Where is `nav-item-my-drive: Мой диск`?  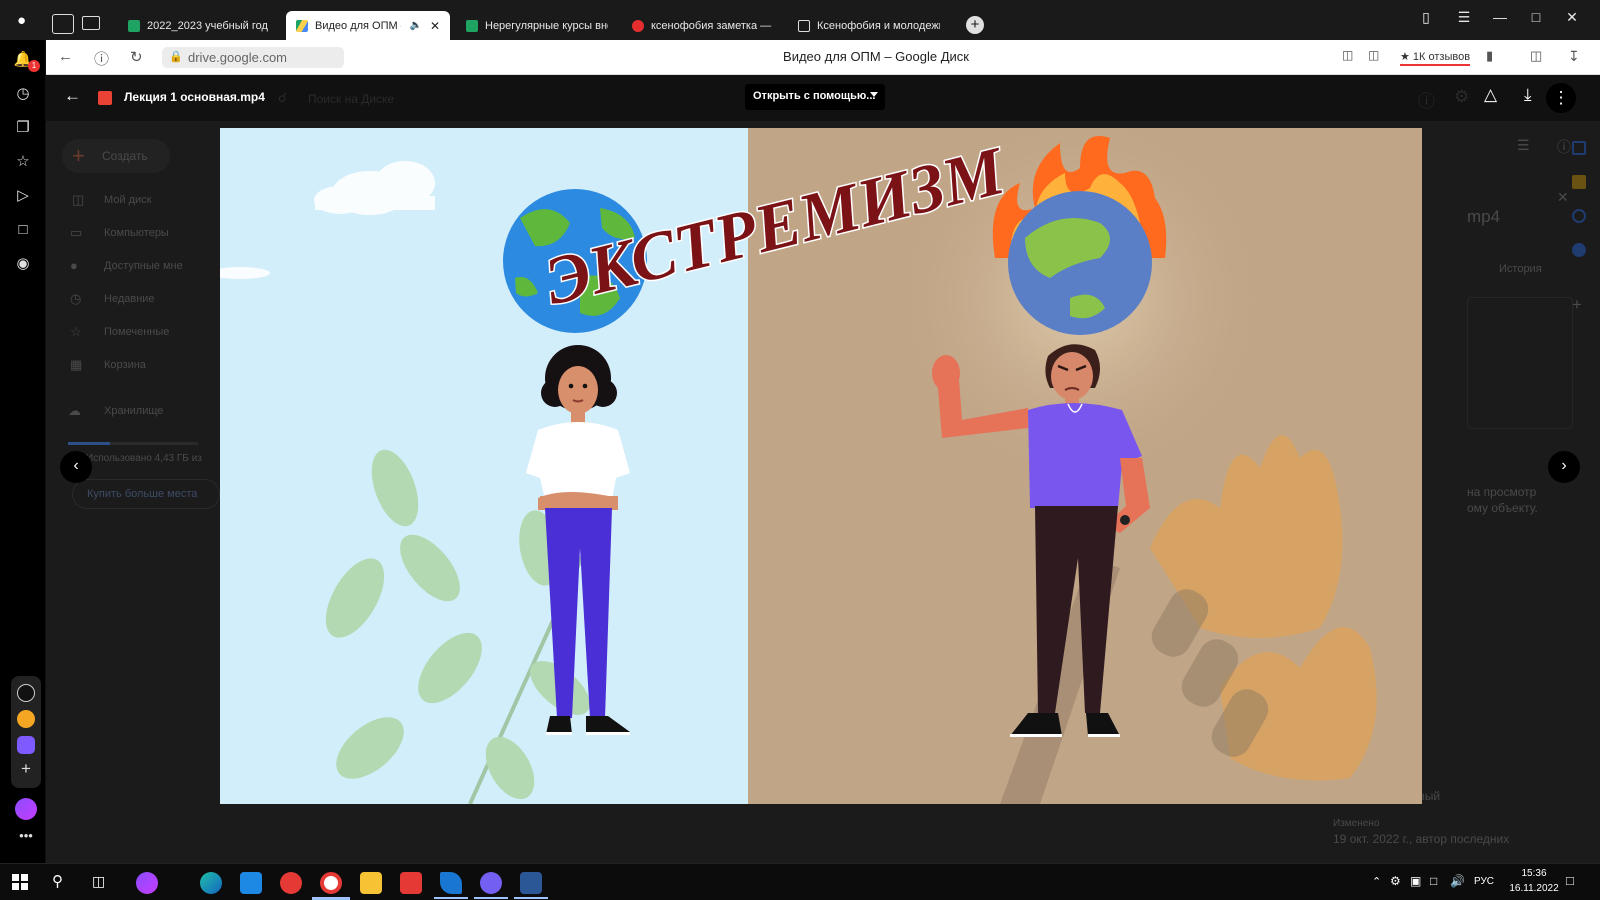 nav-item-my-drive: Мой диск is located at coordinates (127, 200).